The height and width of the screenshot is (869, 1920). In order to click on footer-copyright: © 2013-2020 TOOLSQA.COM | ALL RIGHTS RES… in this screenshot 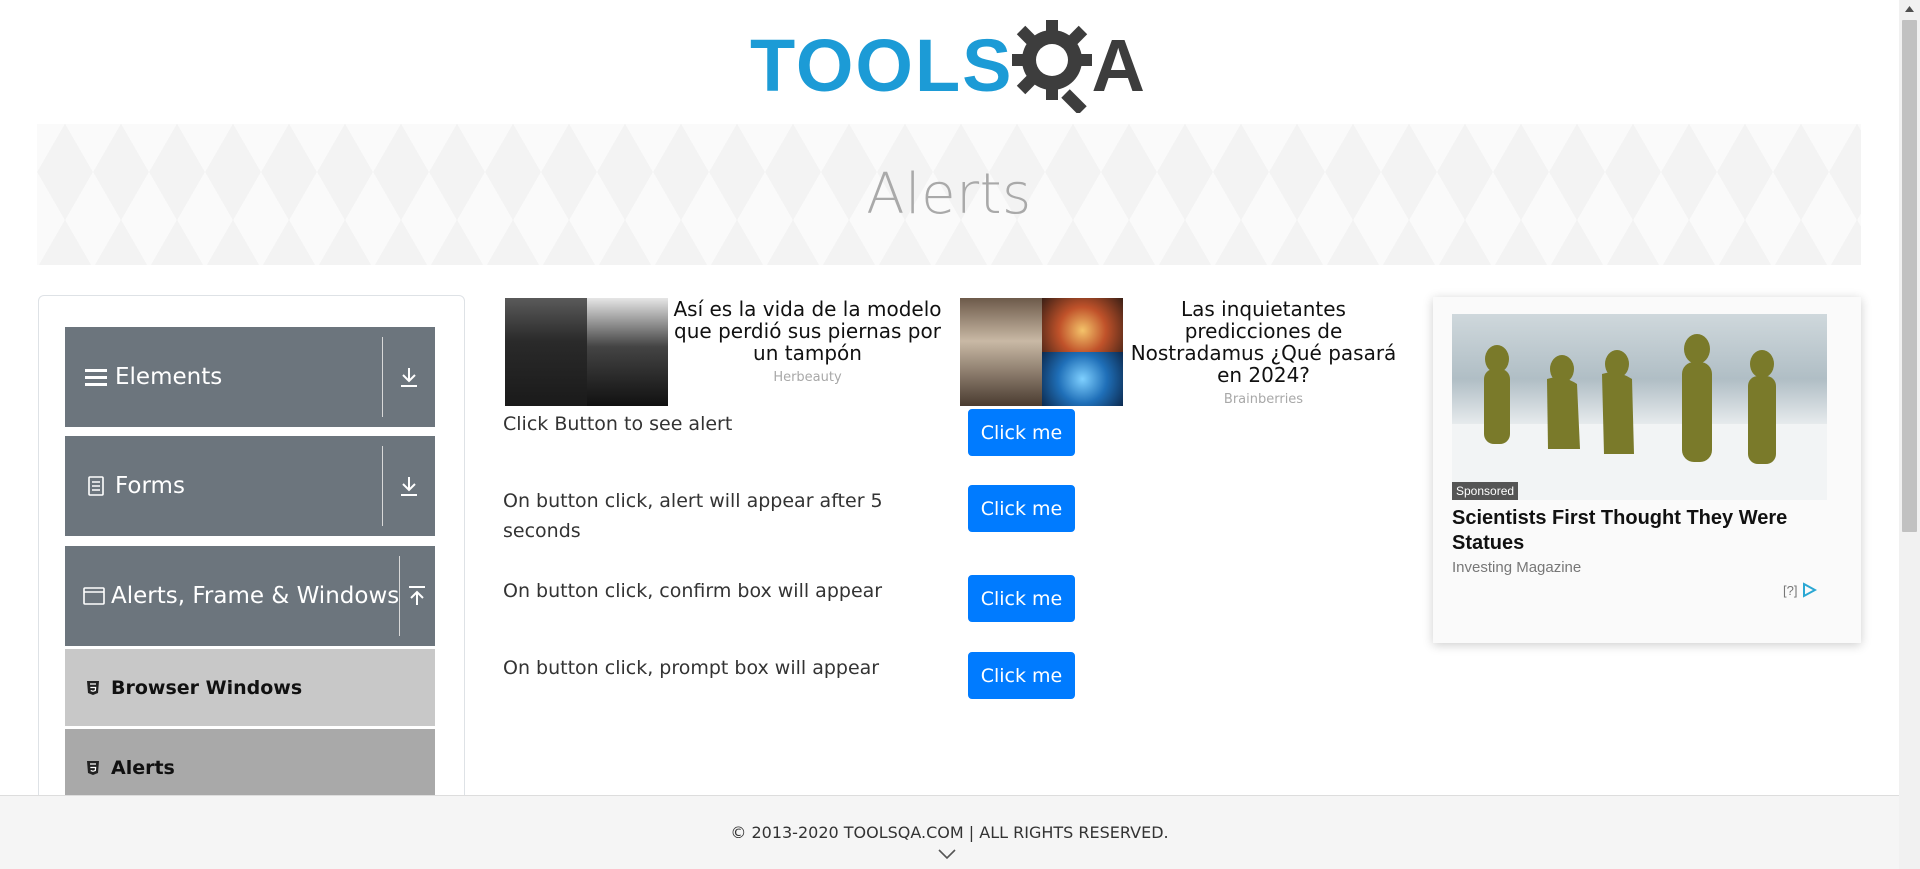, I will do `click(949, 832)`.